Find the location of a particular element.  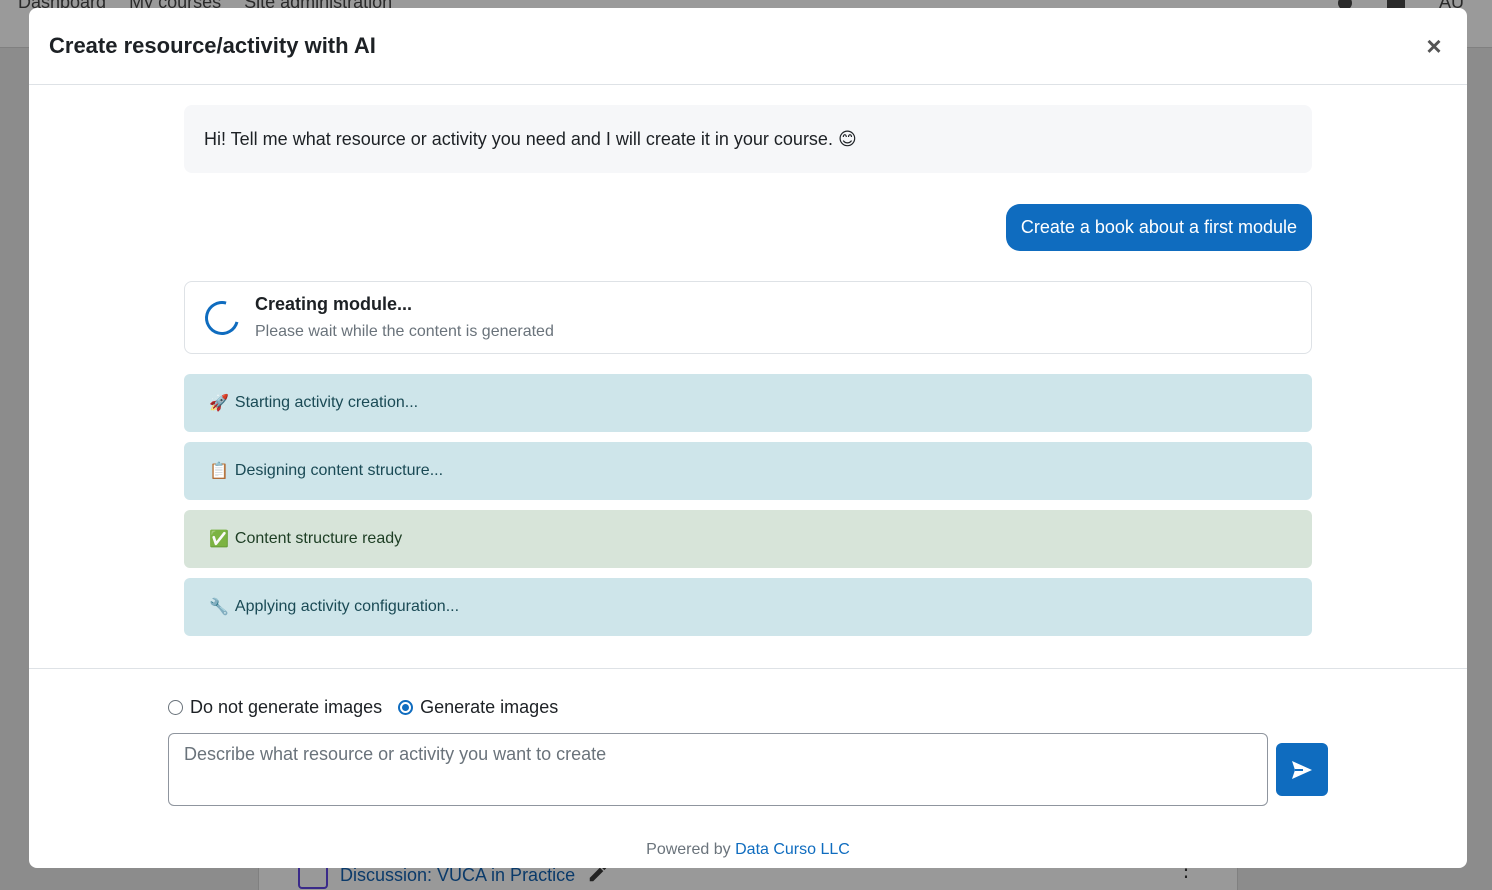

close-button: × is located at coordinates (1434, 45).